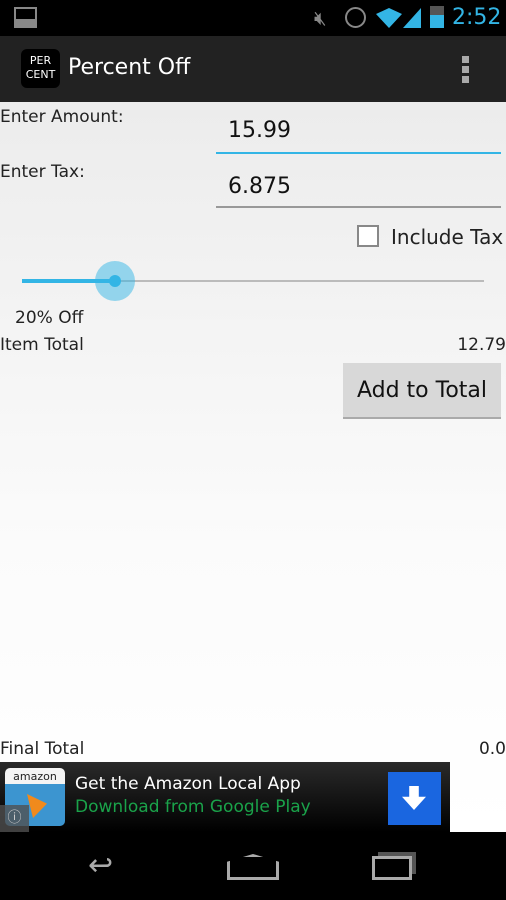 The height and width of the screenshot is (900, 506). Describe the element at coordinates (42, 172) in the screenshot. I see `tax-label: Enter Tax:` at that location.